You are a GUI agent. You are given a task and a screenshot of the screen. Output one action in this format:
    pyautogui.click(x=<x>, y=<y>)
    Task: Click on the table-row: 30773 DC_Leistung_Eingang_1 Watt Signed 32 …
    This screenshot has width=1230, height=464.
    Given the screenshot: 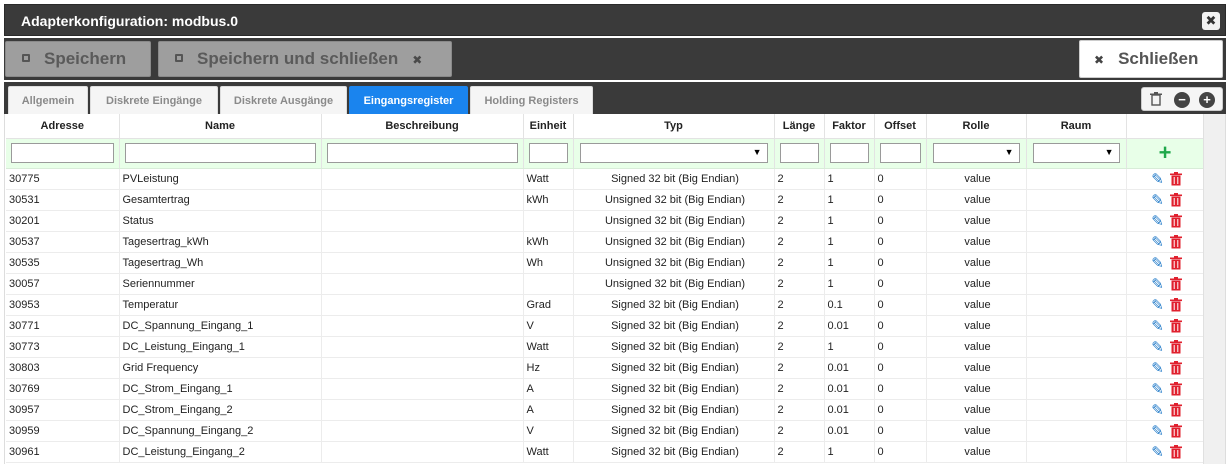 What is the action you would take?
    pyautogui.click(x=605, y=347)
    